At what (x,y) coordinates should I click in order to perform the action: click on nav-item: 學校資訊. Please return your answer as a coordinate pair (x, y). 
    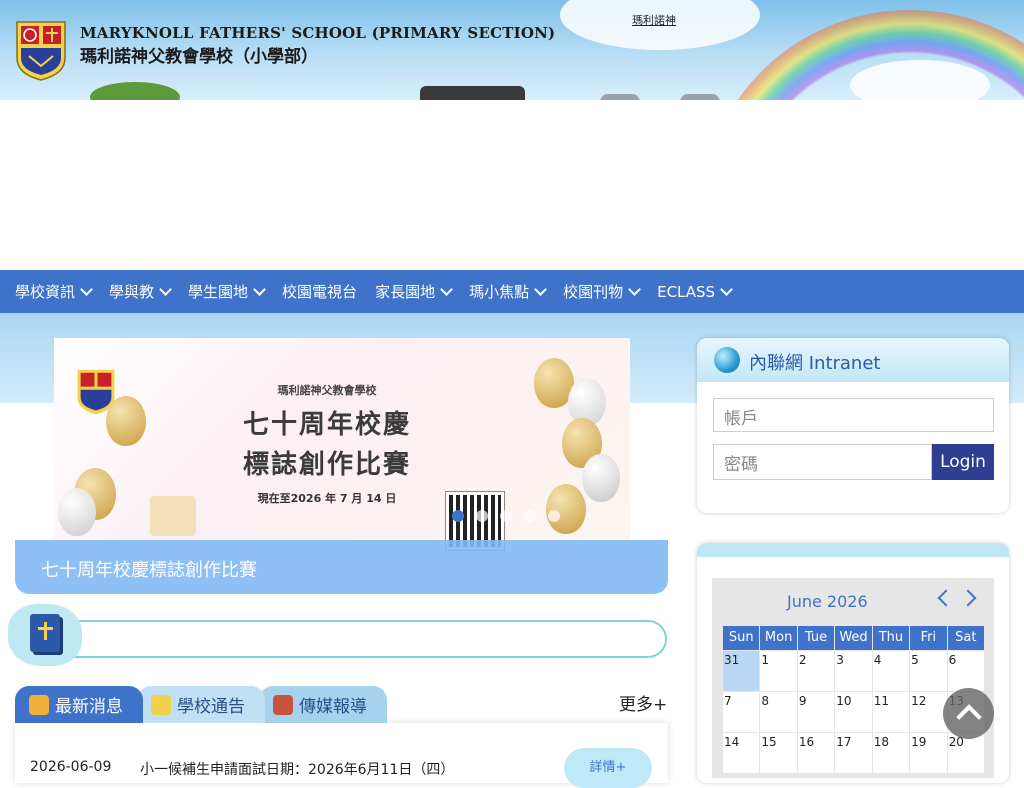
    Looking at the image, I should click on (53, 291).